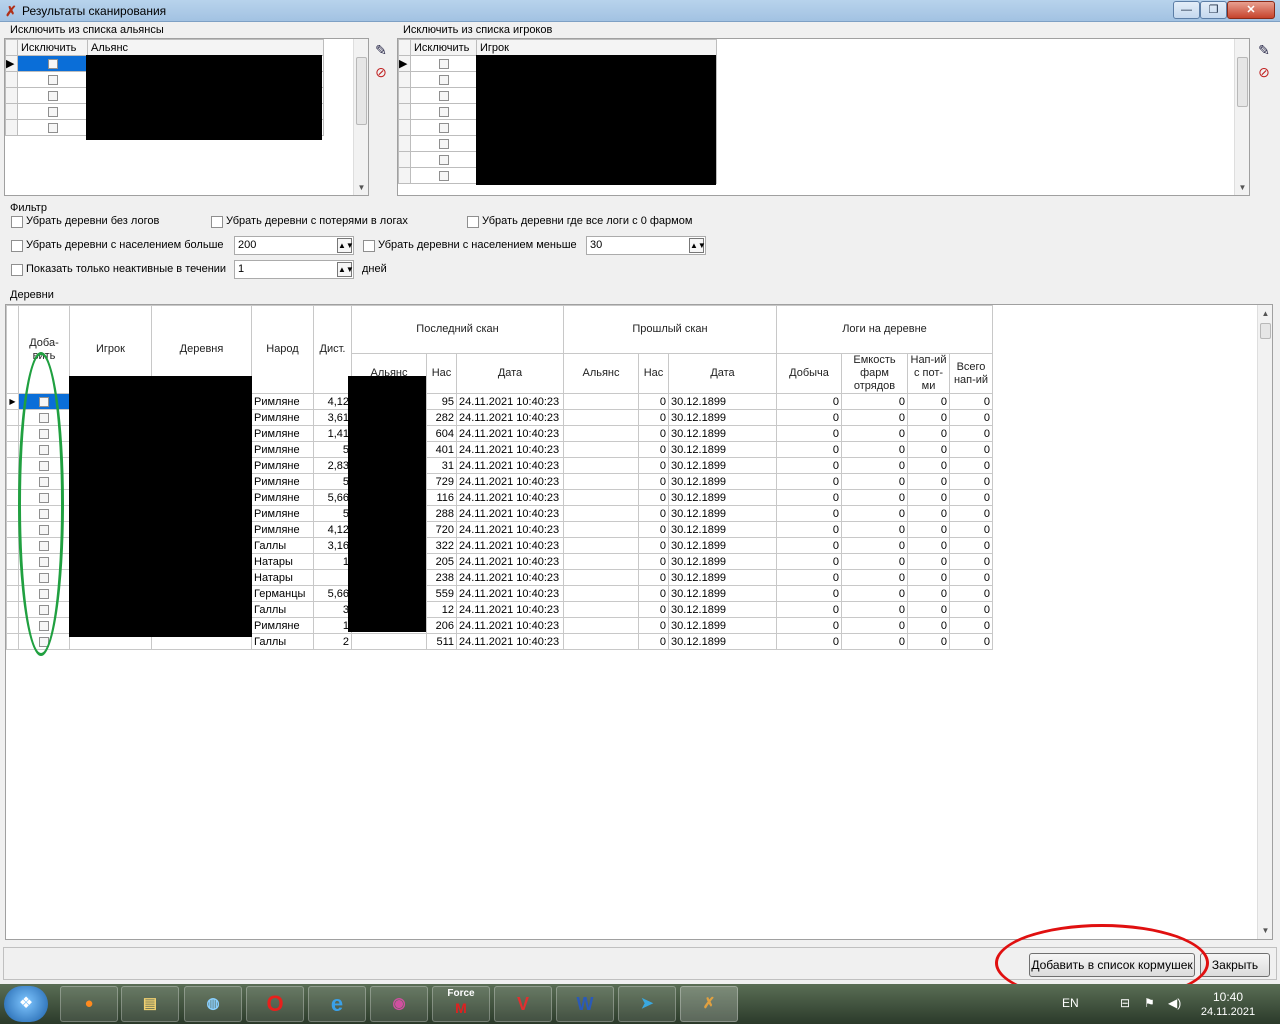 Image resolution: width=1280 pixels, height=1024 pixels. I want to click on window-title: Результаты сканирования, so click(94, 11).